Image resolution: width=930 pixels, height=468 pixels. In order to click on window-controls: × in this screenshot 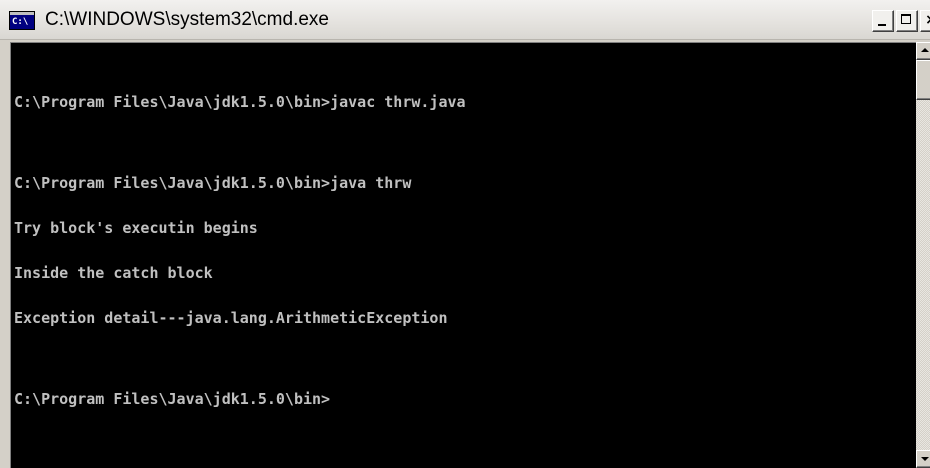, I will do `click(901, 21)`.